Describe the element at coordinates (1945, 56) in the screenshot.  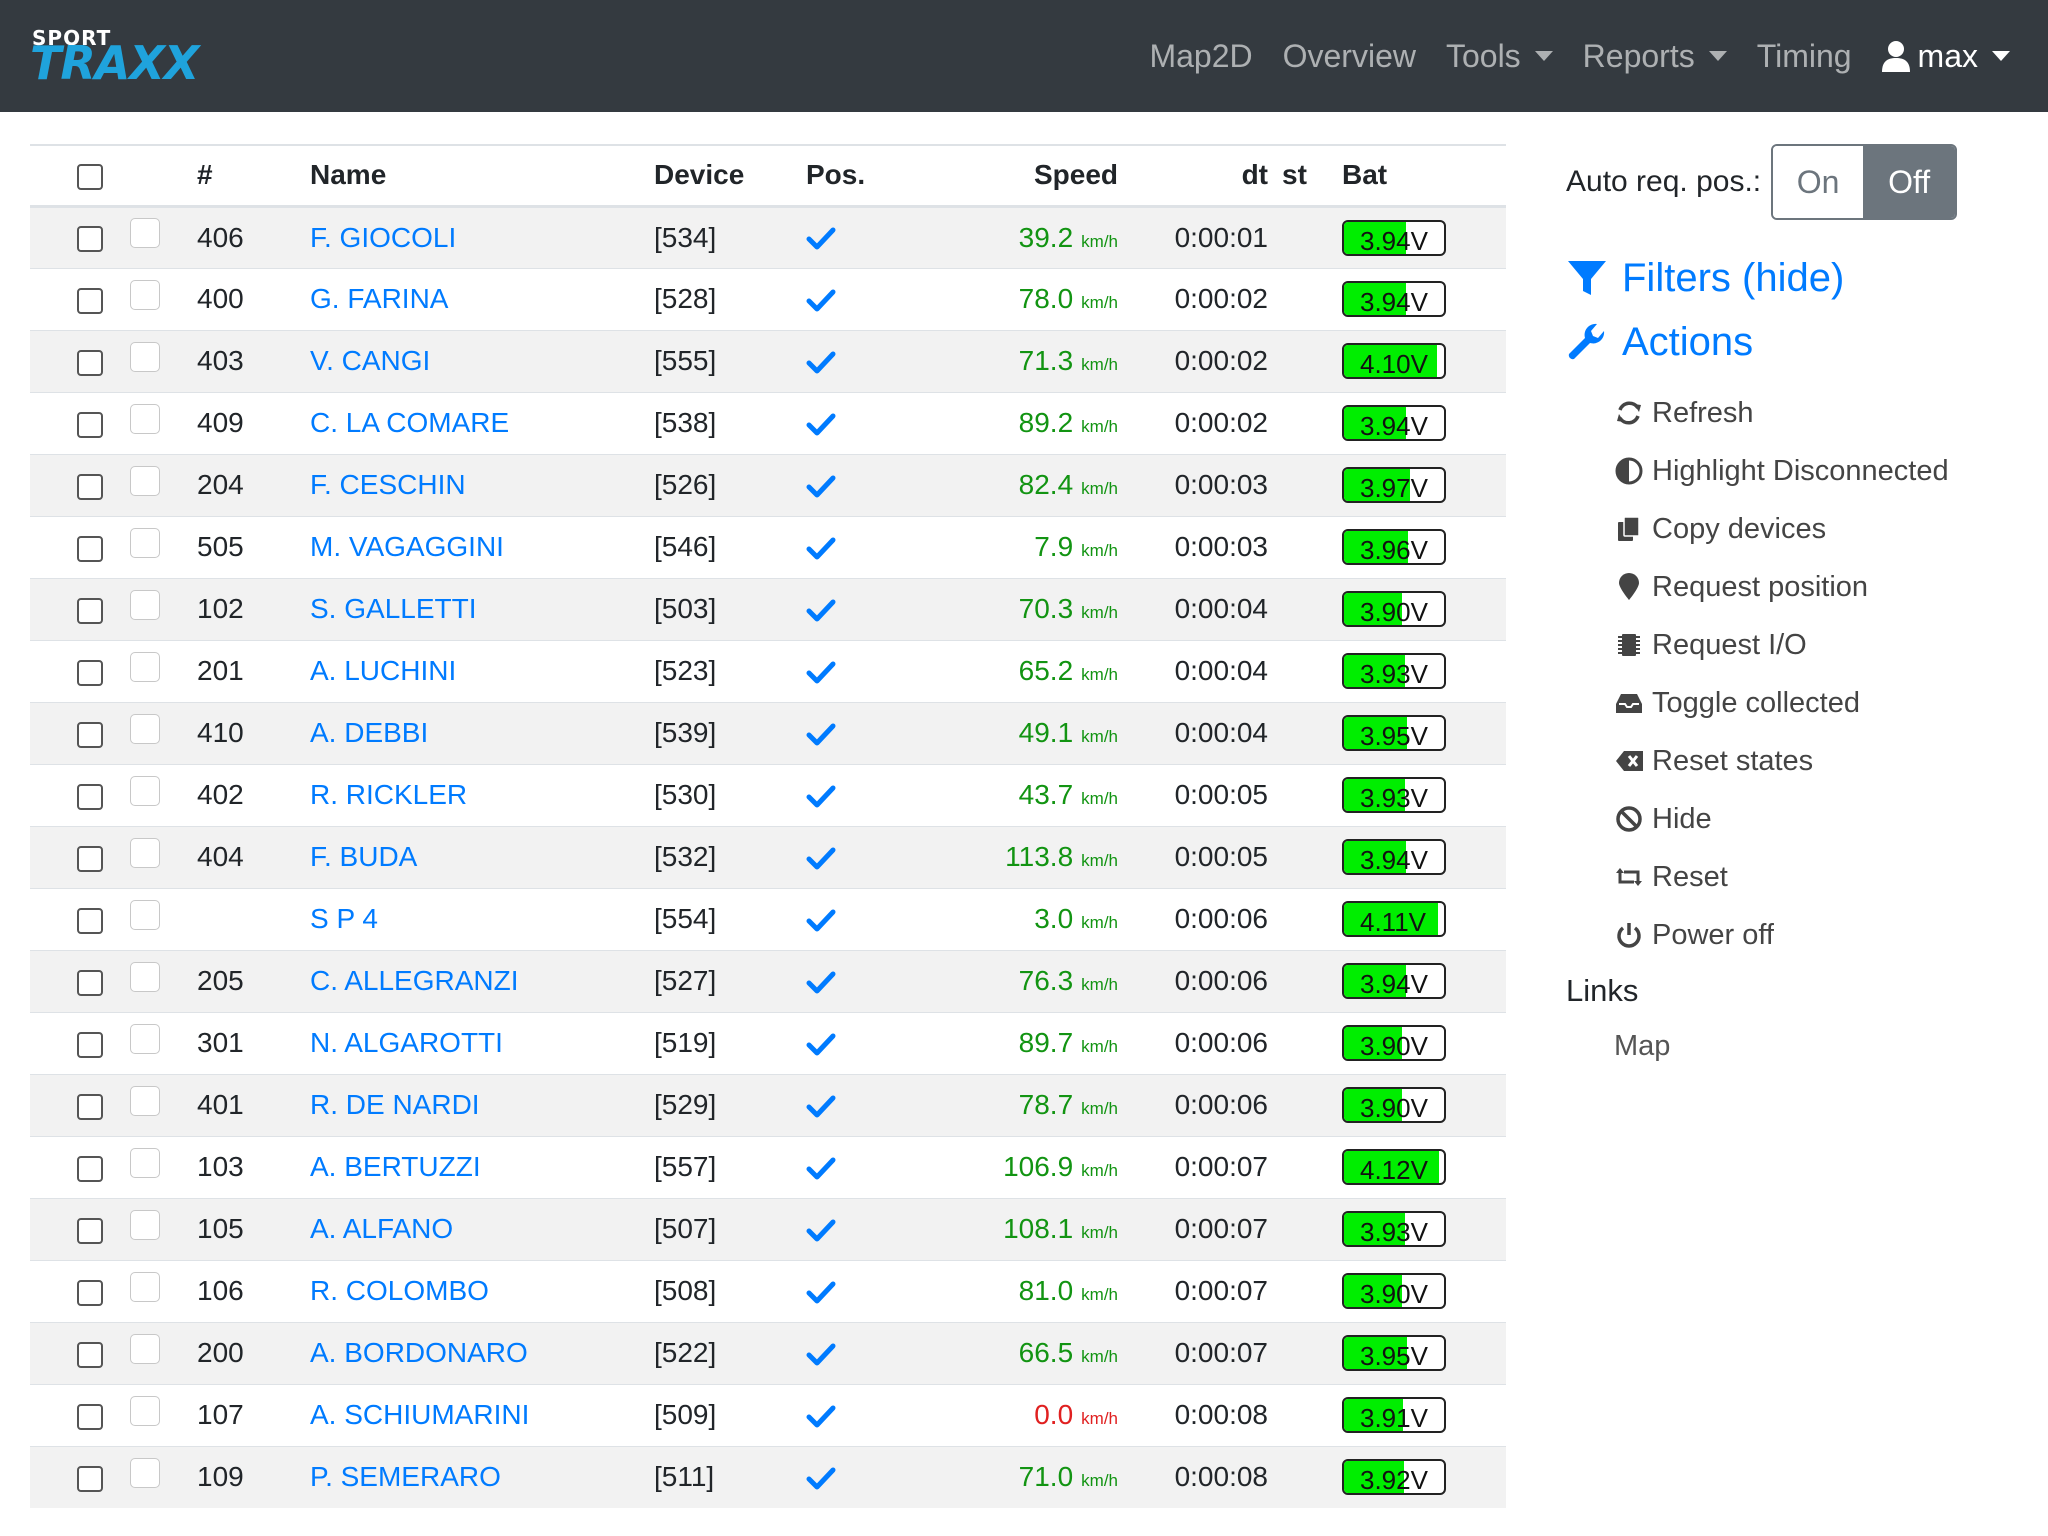
I see `nav-user-dropdown: max` at that location.